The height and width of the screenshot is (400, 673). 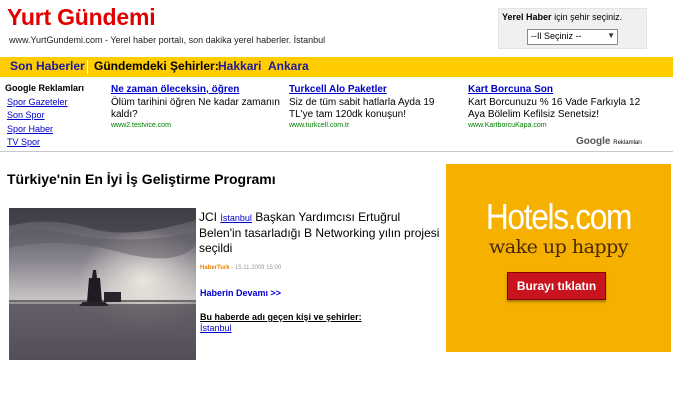 I want to click on site-title: Yurt Gündemi, so click(x=81, y=17).